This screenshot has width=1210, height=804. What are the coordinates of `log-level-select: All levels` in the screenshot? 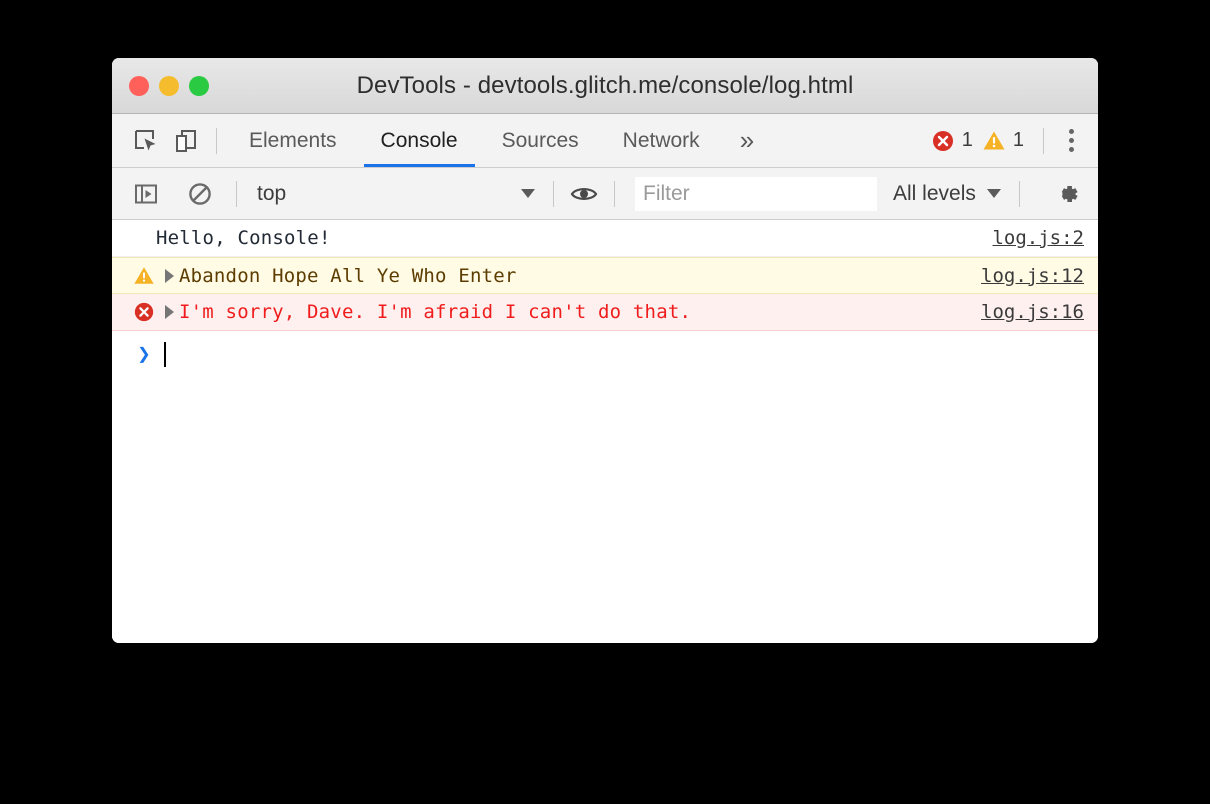 It's located at (947, 194).